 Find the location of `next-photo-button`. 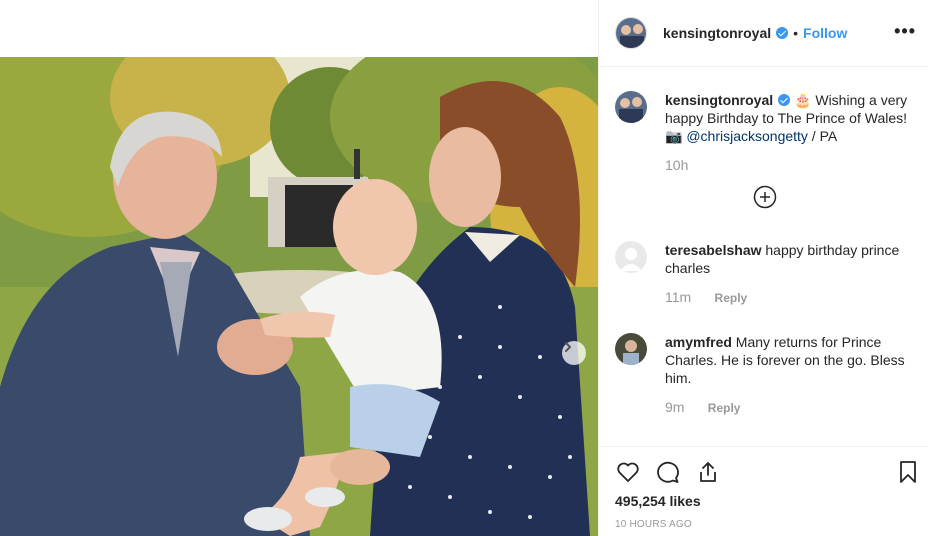

next-photo-button is located at coordinates (574, 353).